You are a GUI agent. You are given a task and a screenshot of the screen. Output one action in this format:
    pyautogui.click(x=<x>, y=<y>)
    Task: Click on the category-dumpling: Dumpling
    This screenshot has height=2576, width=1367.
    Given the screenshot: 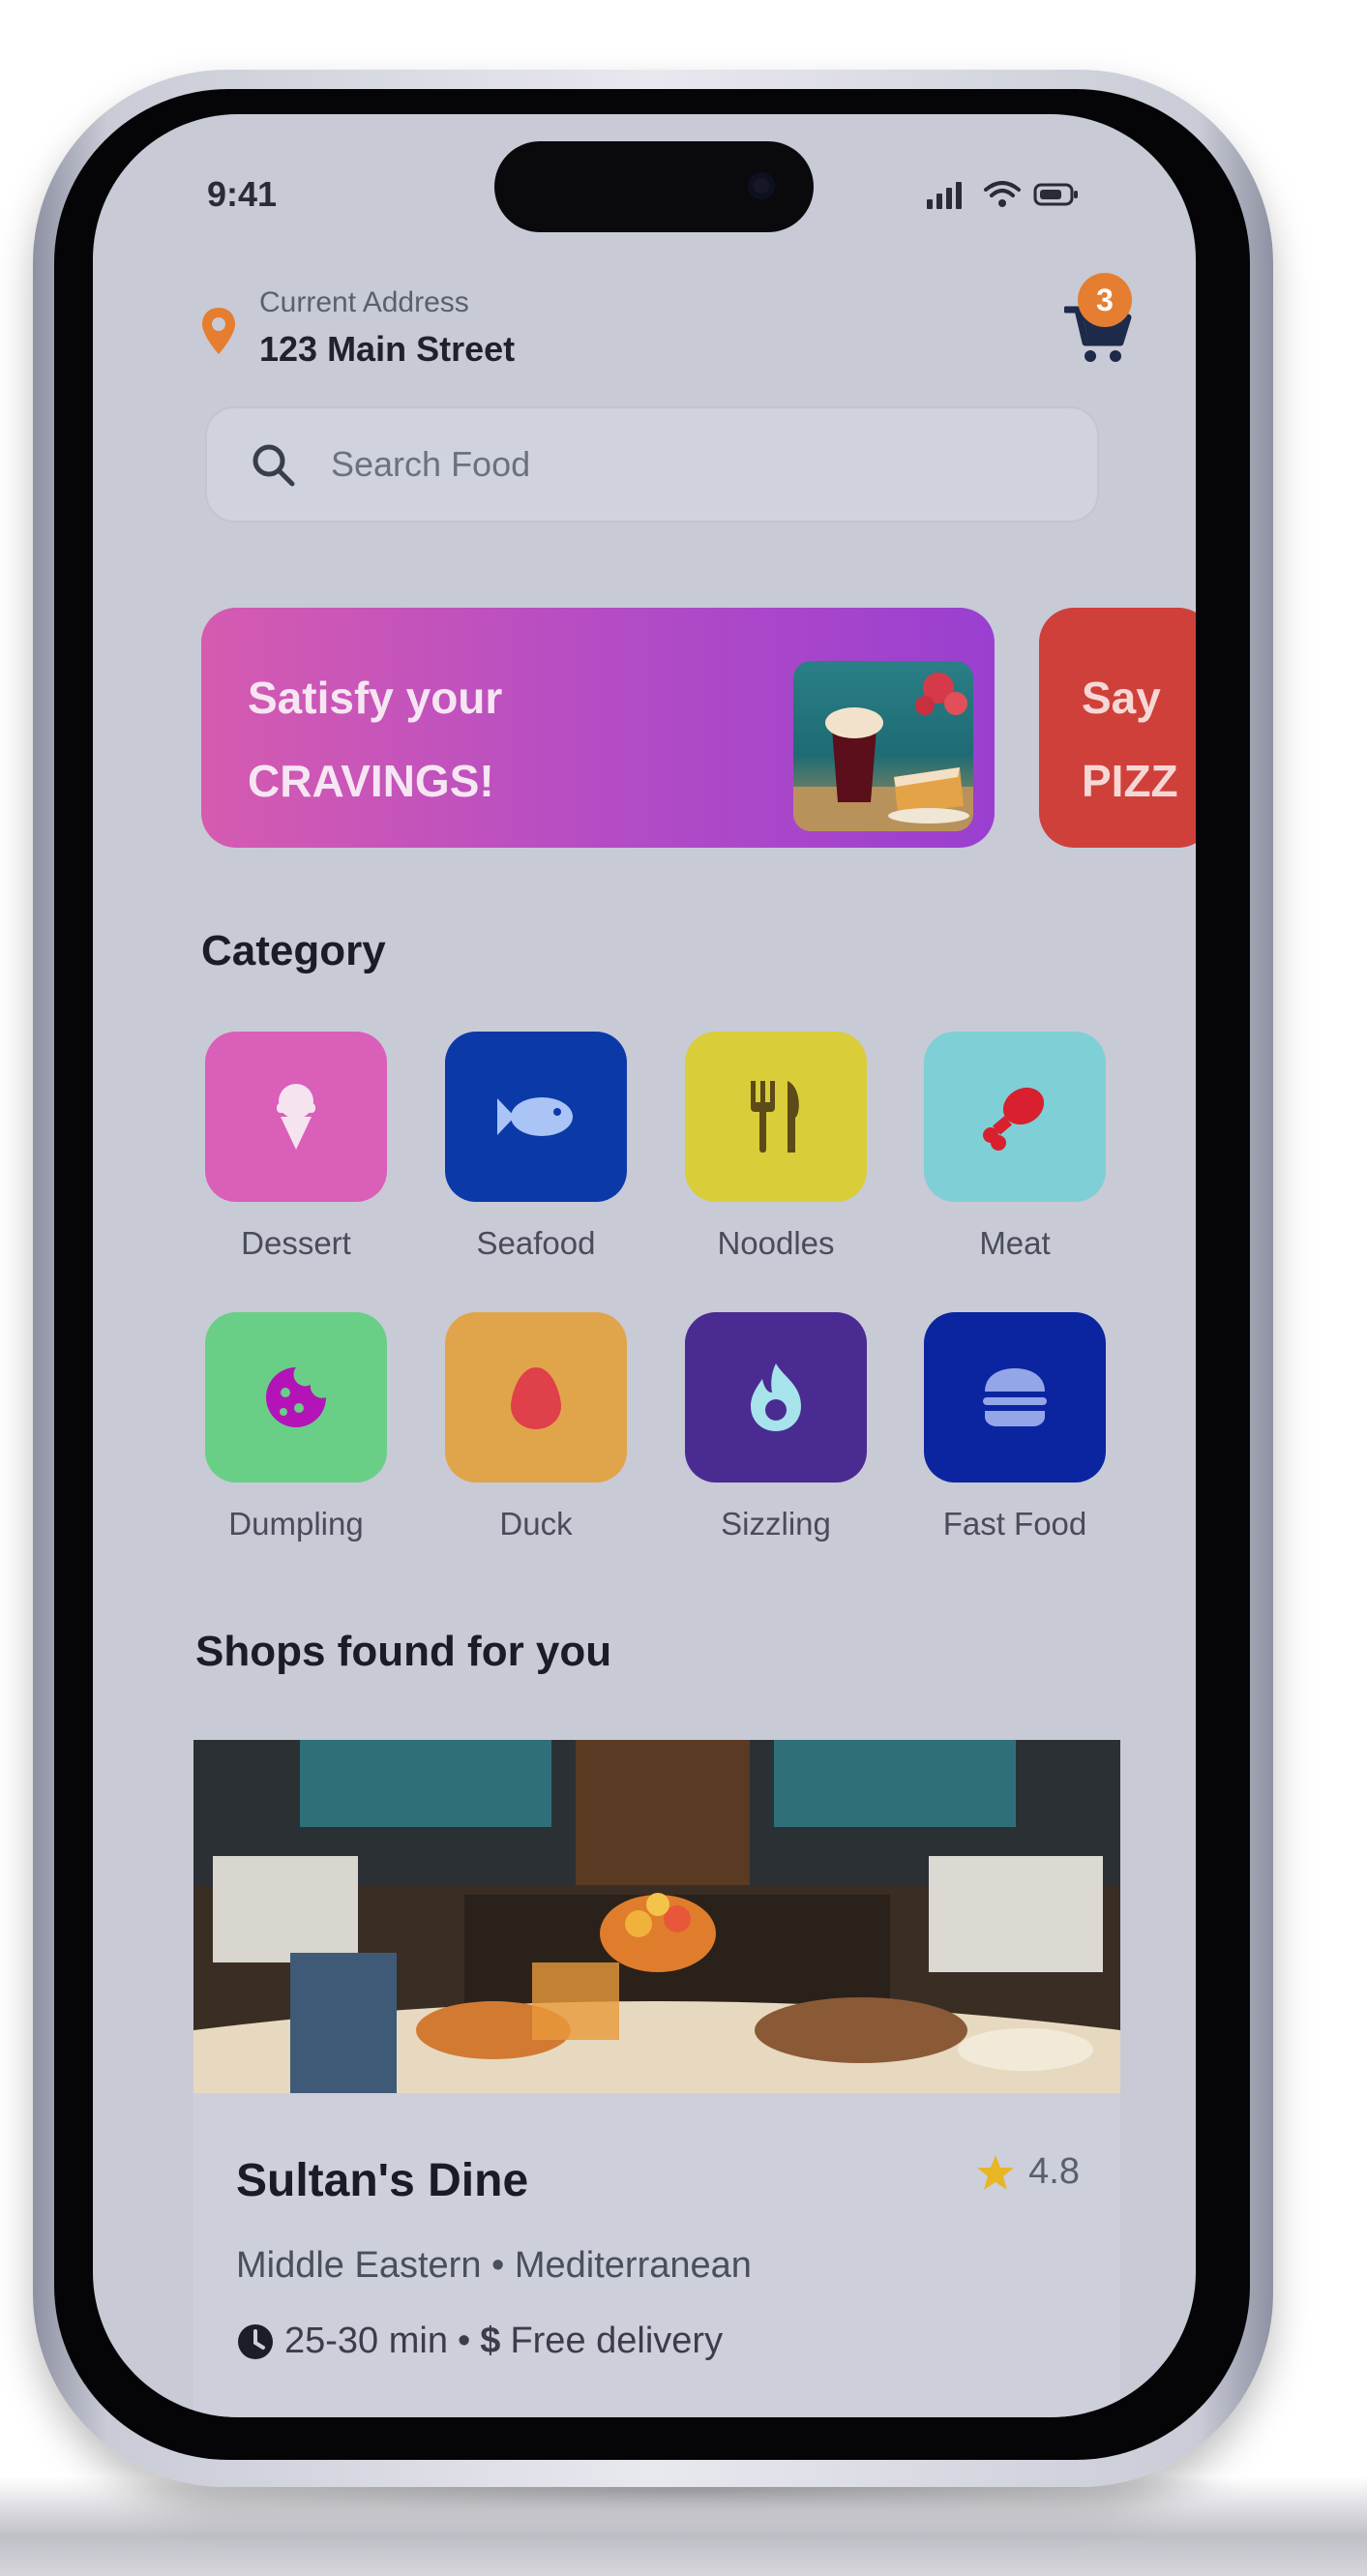 What is the action you would take?
    pyautogui.click(x=296, y=1427)
    